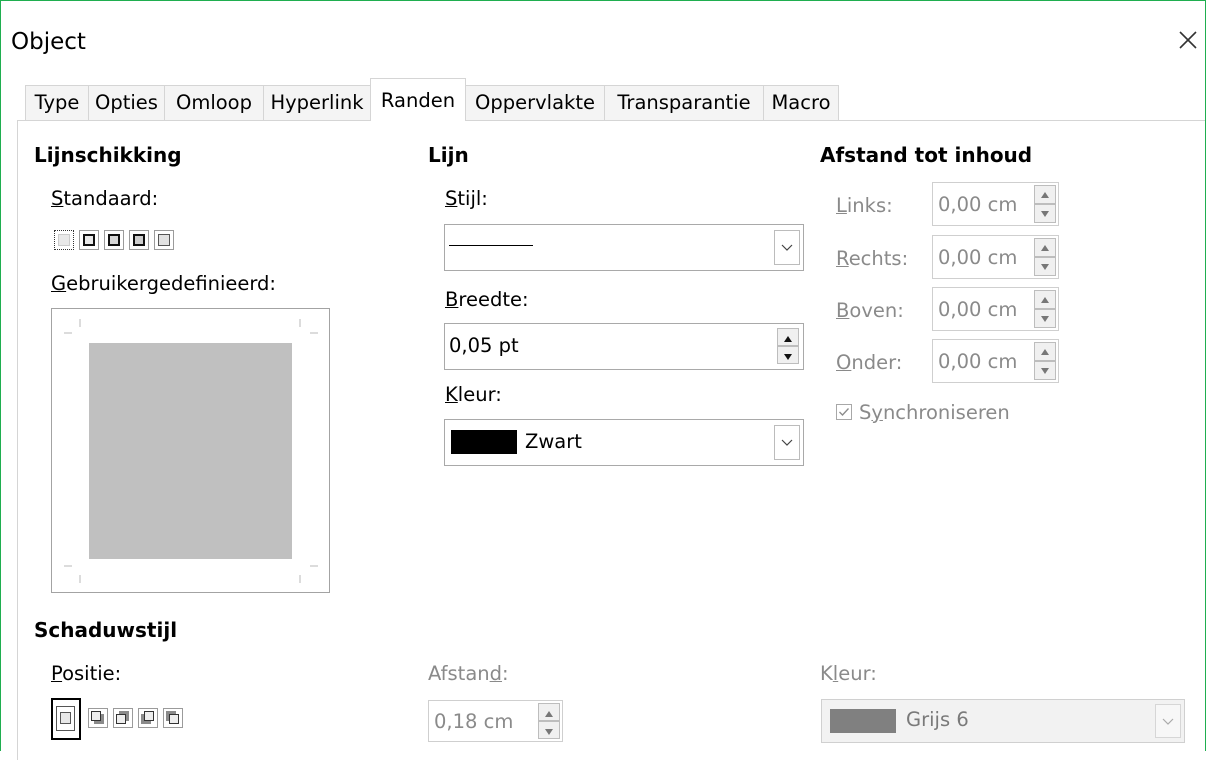  What do you see at coordinates (479, 394) in the screenshot?
I see `line-color-label-text: leur:` at bounding box center [479, 394].